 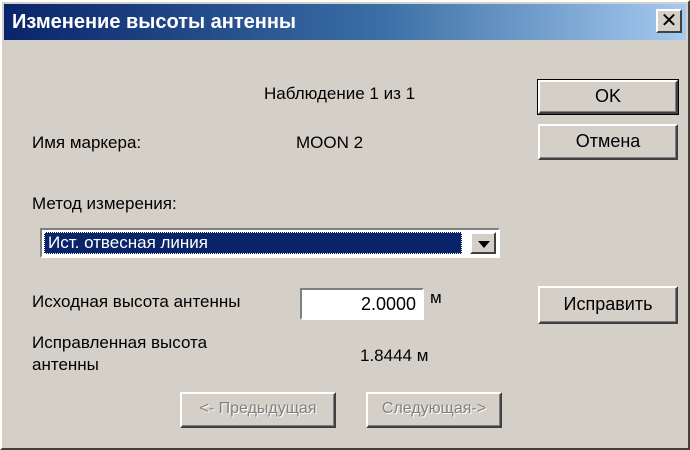 I want to click on source-height-unit: м, so click(x=436, y=297).